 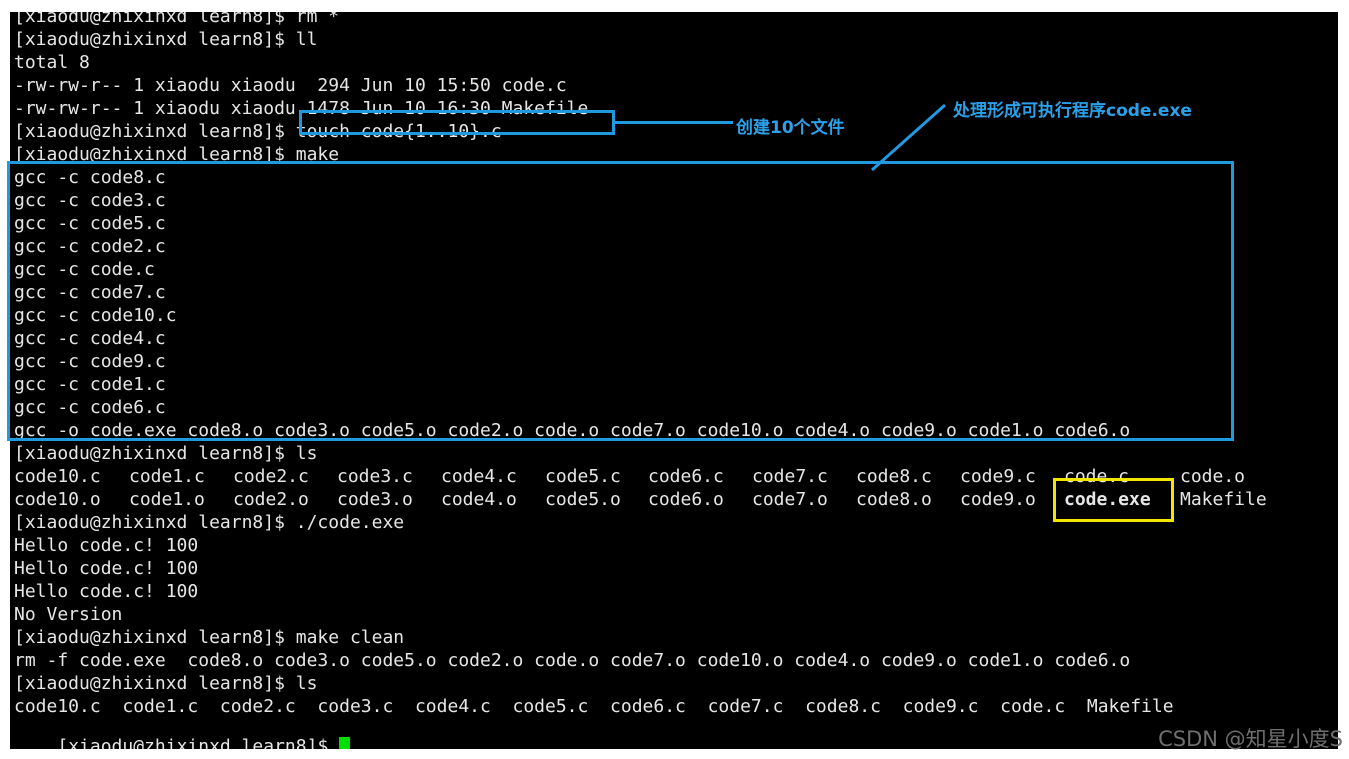 I want to click on terminal-line: total 8, so click(x=52, y=62).